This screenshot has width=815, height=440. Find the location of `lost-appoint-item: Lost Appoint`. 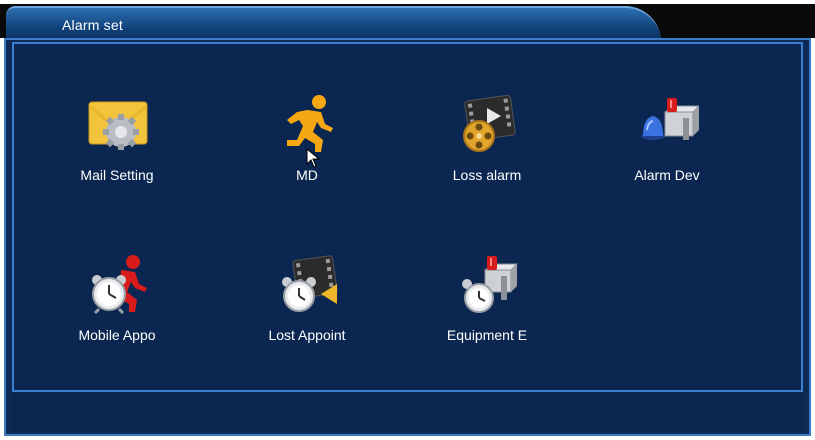

lost-appoint-item: Lost Appoint is located at coordinates (307, 314).